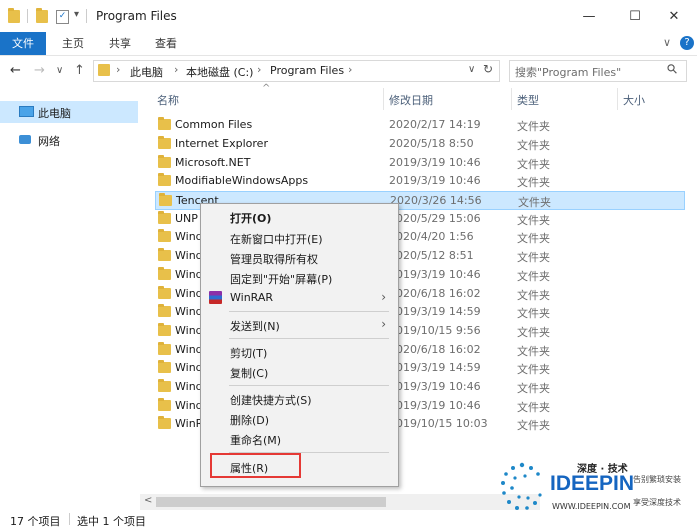 Image resolution: width=697 pixels, height=529 pixels. I want to click on nav-item-network: 网络, so click(69, 140).